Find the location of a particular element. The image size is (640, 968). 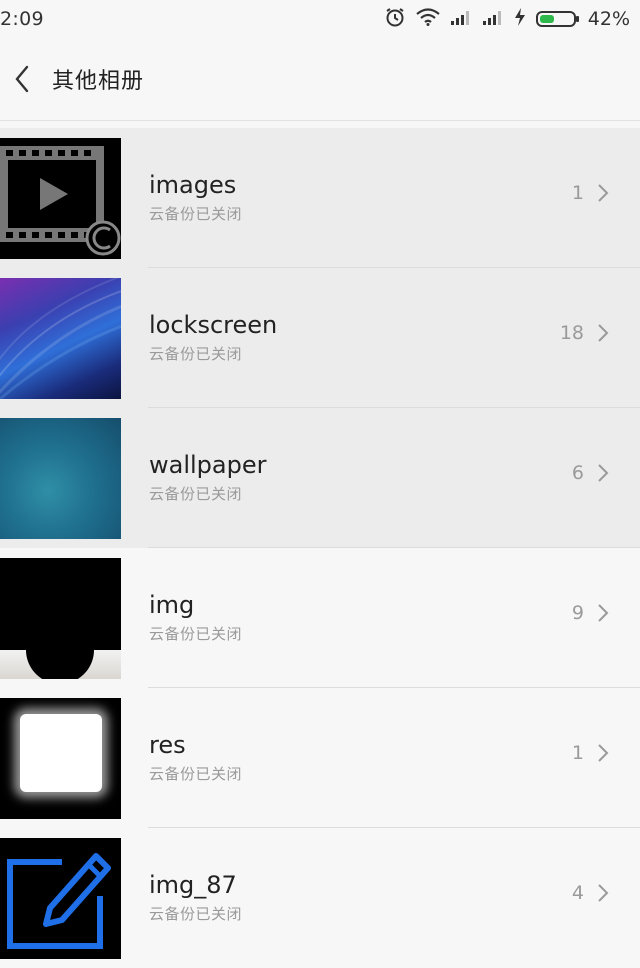

battery-icon is located at coordinates (557, 19).